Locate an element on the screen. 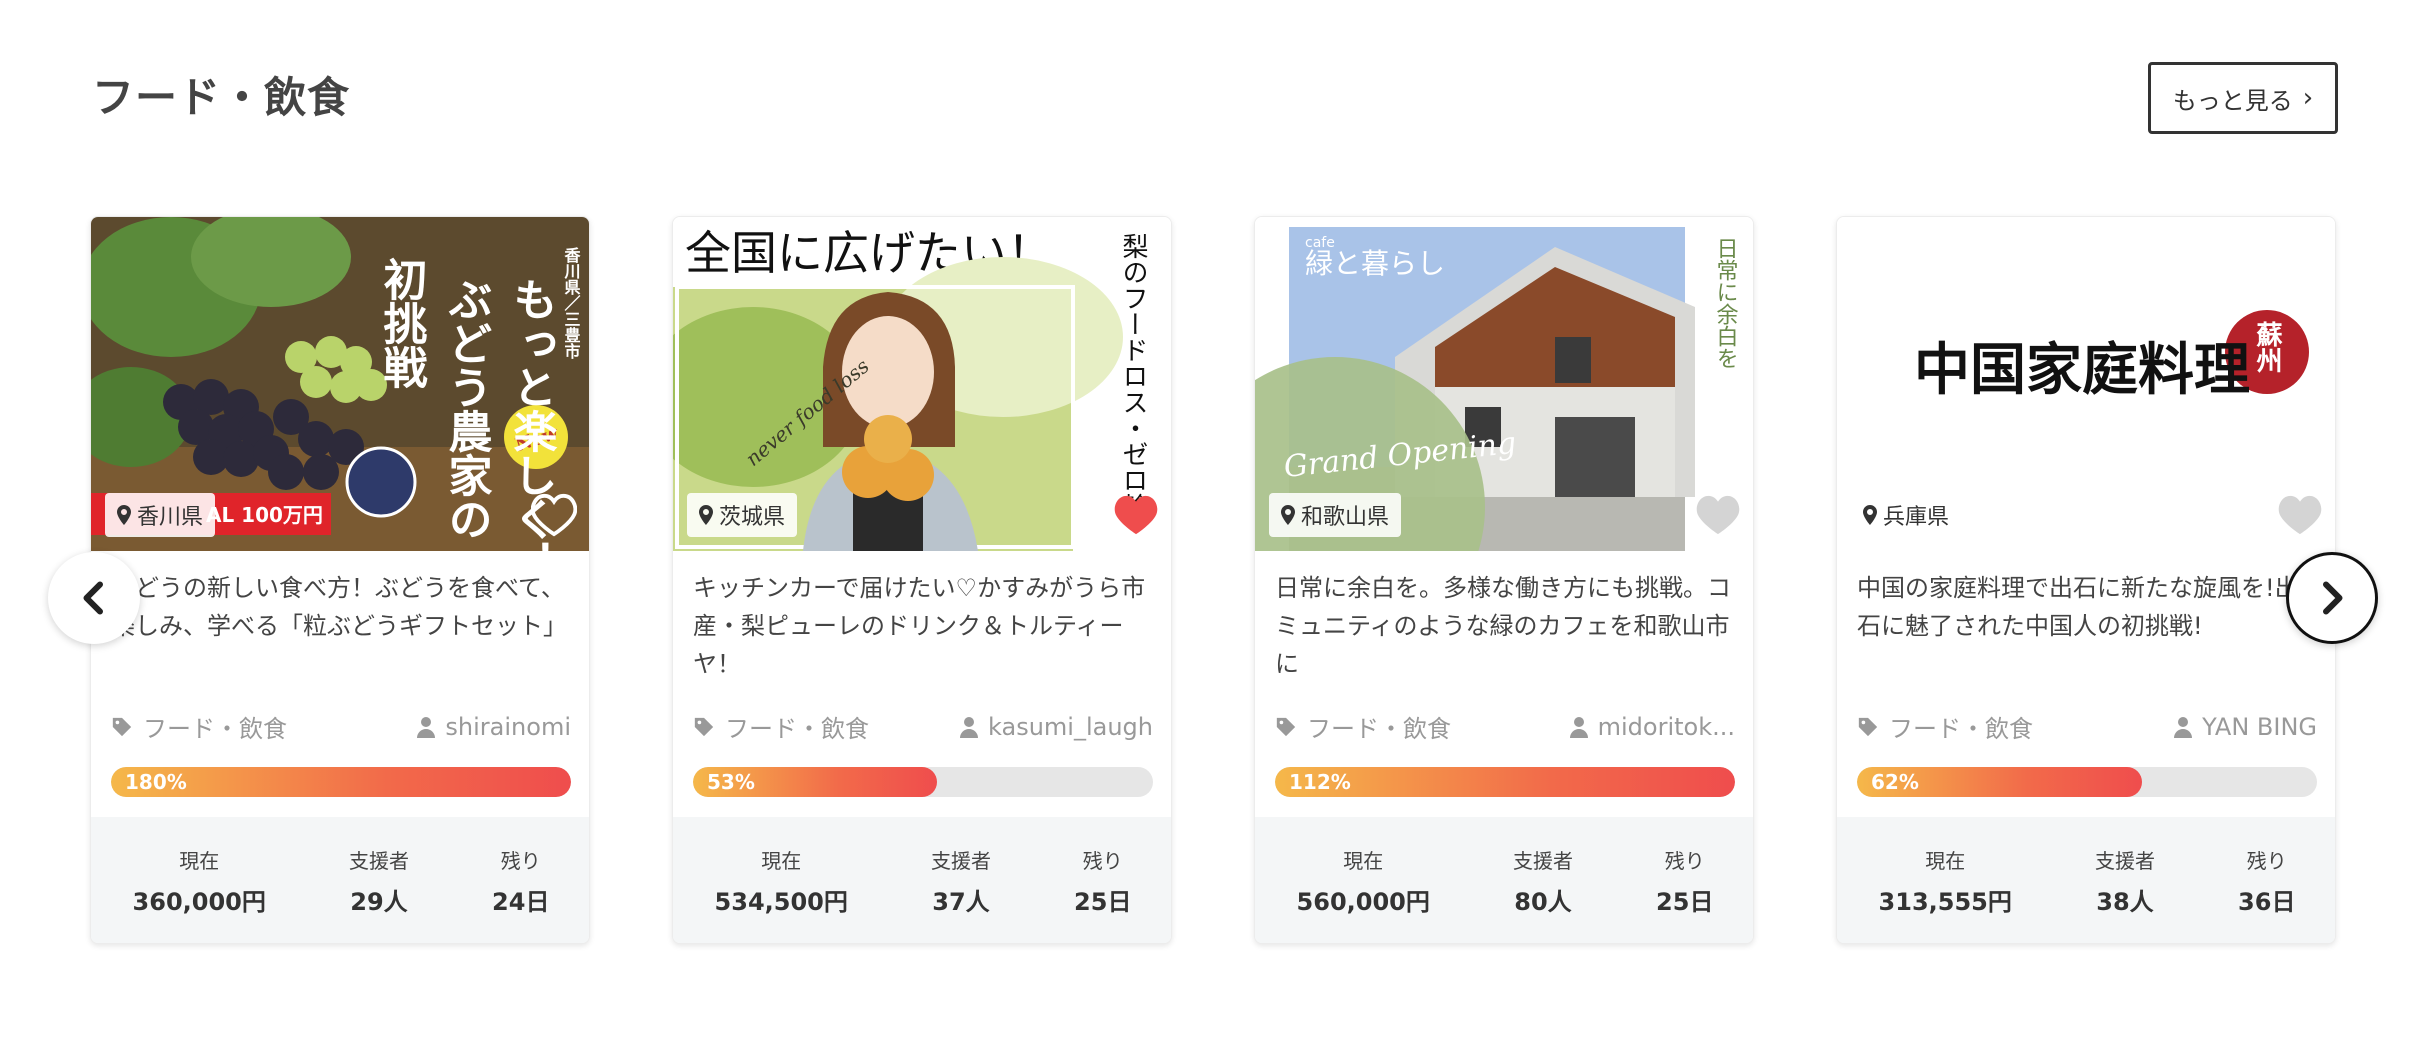 The height and width of the screenshot is (1044, 2434). logo-text: 中国家庭料理 is located at coordinates (2082, 370).